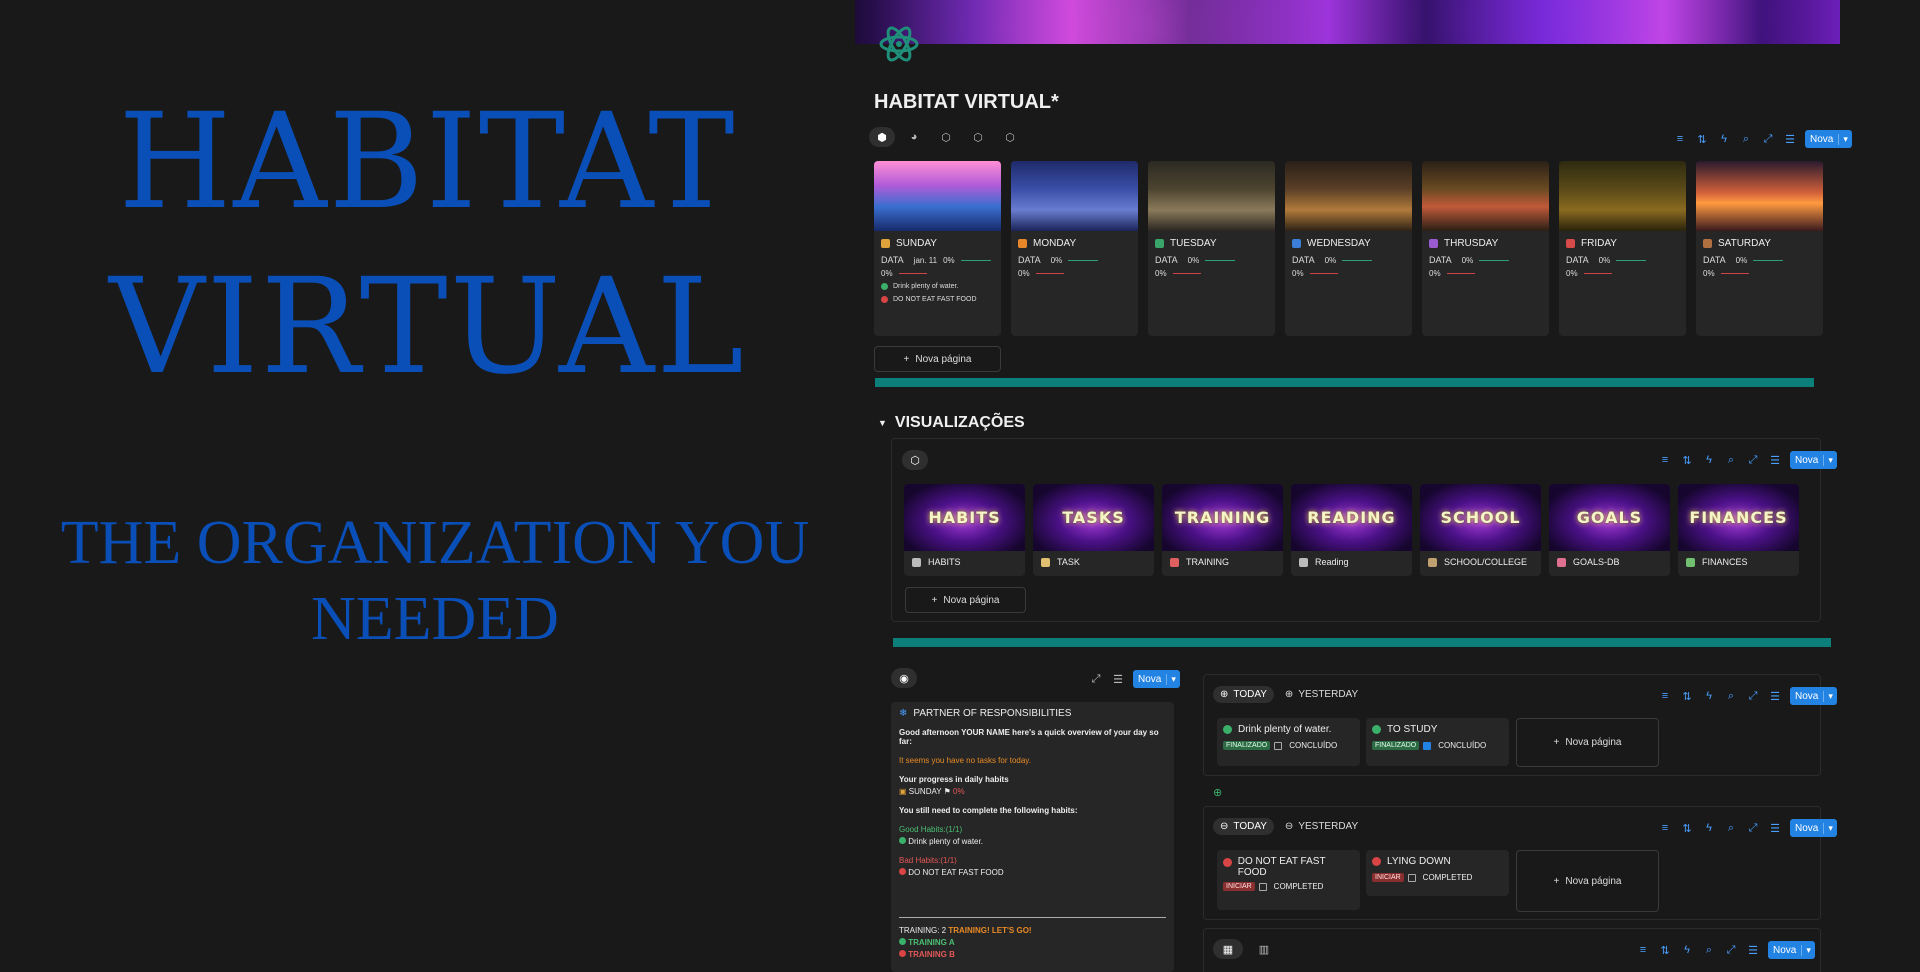  What do you see at coordinates (1010, 137) in the screenshot?
I see `view-tab-5: ⬡` at bounding box center [1010, 137].